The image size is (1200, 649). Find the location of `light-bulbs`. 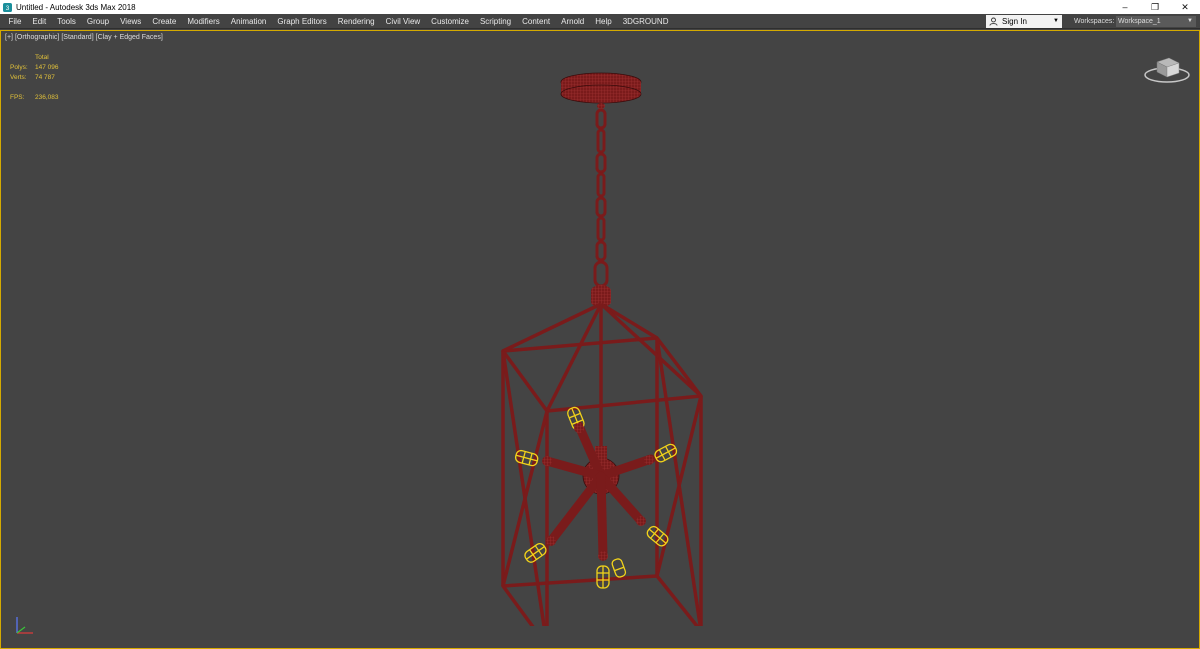

light-bulbs is located at coordinates (596, 497).